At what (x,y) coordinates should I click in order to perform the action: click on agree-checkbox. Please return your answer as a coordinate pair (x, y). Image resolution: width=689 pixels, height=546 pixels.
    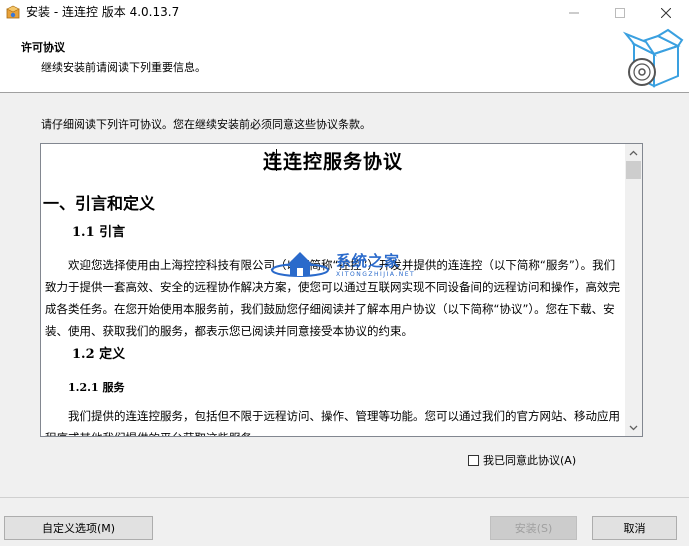
    Looking at the image, I should click on (473, 460).